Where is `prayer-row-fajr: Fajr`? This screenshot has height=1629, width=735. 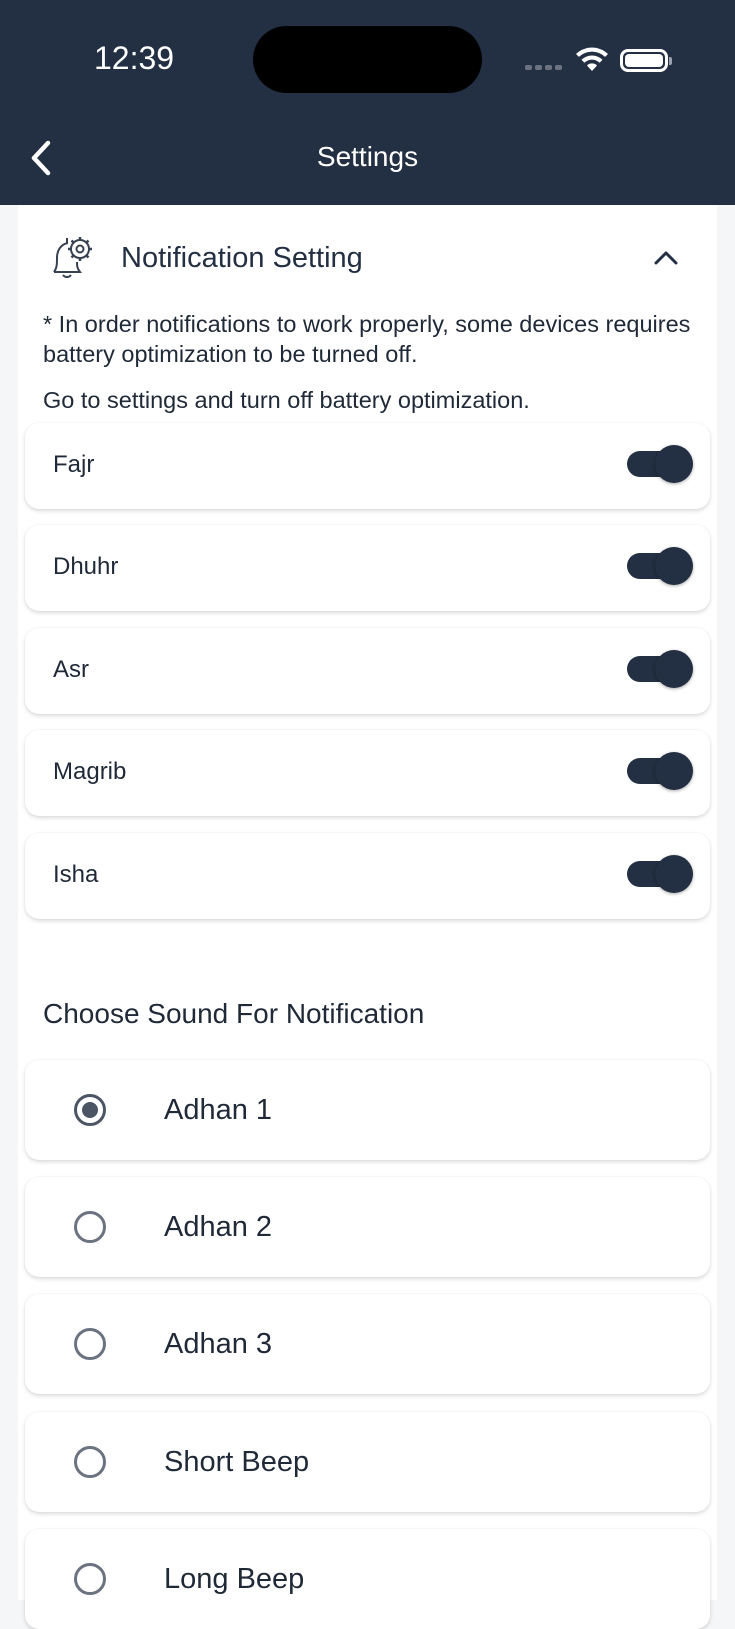 prayer-row-fajr: Fajr is located at coordinates (367, 466).